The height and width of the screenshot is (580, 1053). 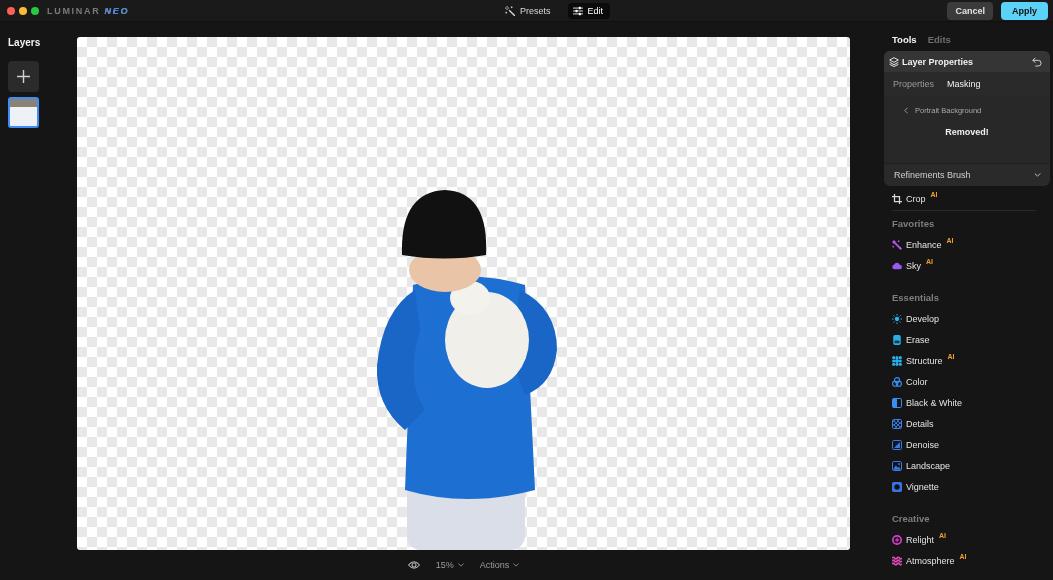 I want to click on actions-menu-button: Actions, so click(x=499, y=565).